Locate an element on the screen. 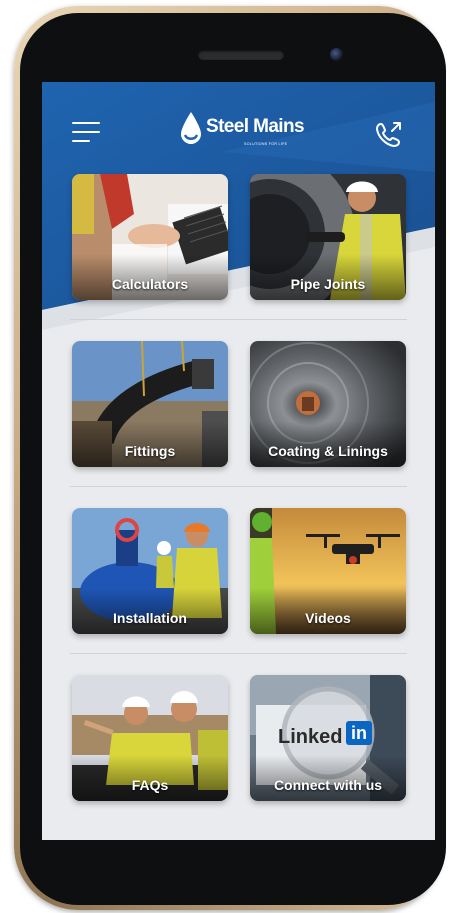 This screenshot has height=913, width=450. tile-label: Pipe Joints is located at coordinates (328, 284).